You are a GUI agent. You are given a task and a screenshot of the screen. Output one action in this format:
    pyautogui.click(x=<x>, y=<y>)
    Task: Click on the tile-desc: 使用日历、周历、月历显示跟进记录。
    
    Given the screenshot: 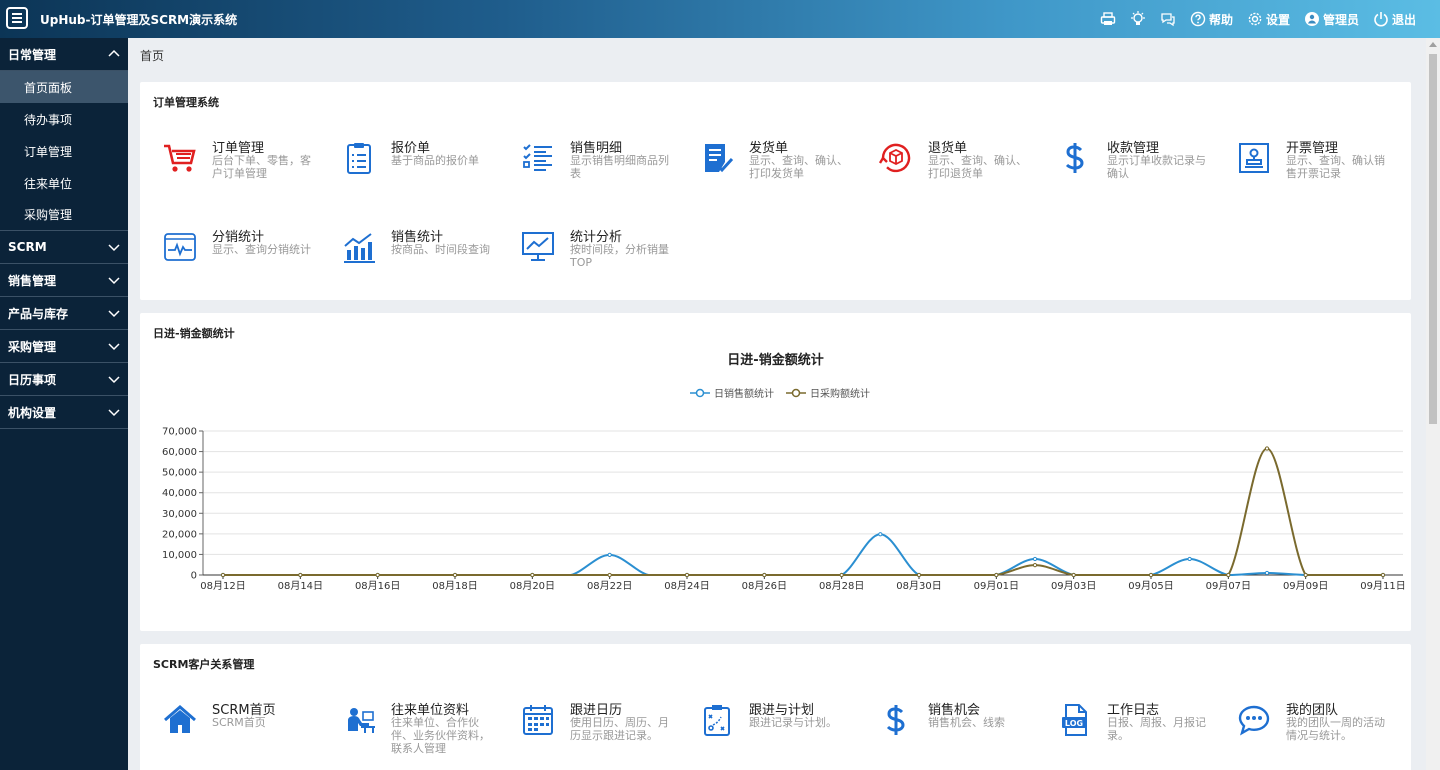 What is the action you would take?
    pyautogui.click(x=619, y=729)
    